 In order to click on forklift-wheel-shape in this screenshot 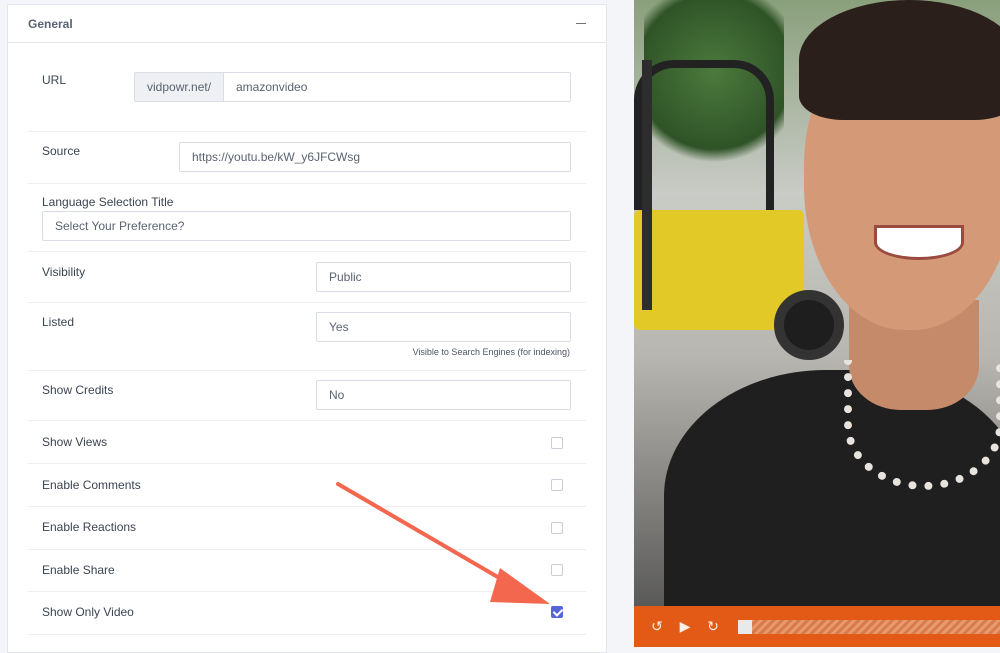, I will do `click(809, 325)`.